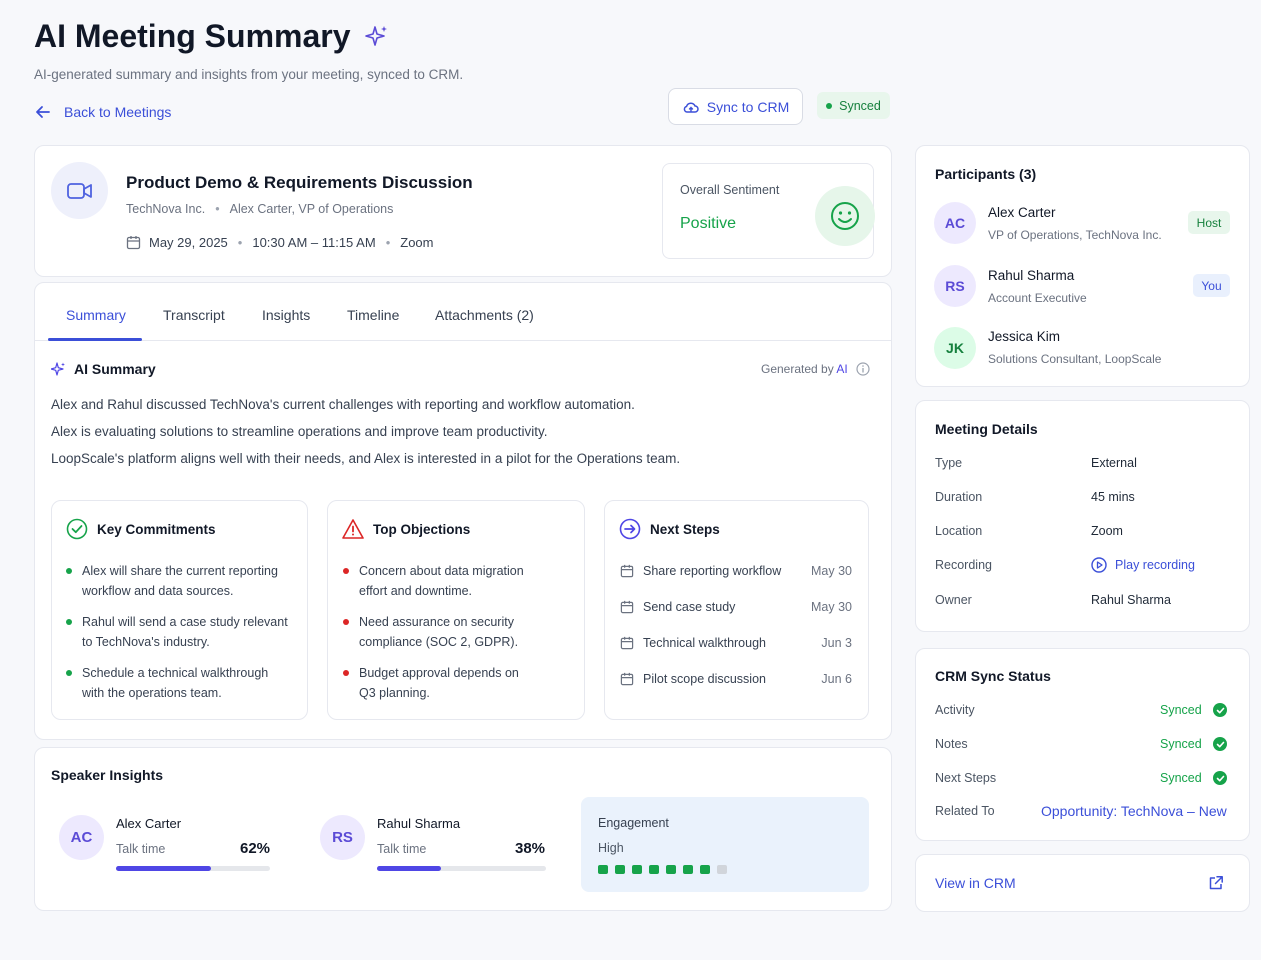  Describe the element at coordinates (689, 607) in the screenshot. I see `next-step-label: Send case study` at that location.